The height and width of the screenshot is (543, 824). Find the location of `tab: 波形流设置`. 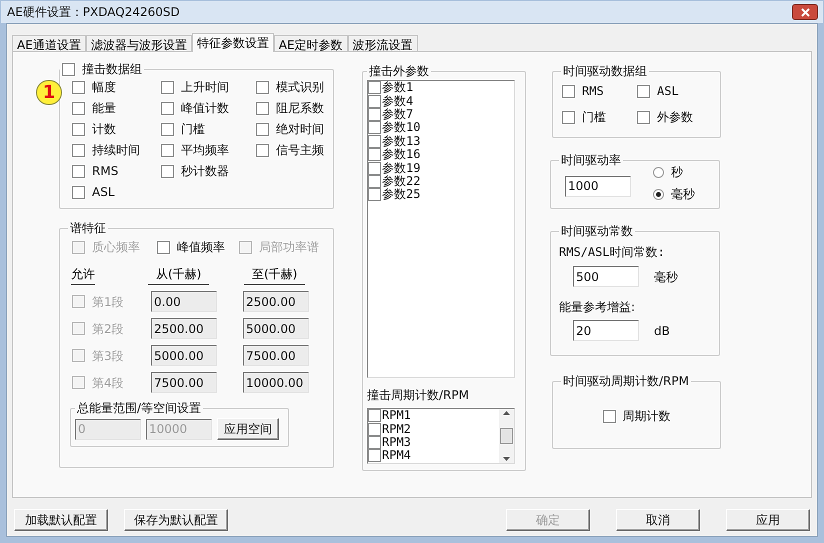

tab: 波形流设置 is located at coordinates (383, 43).